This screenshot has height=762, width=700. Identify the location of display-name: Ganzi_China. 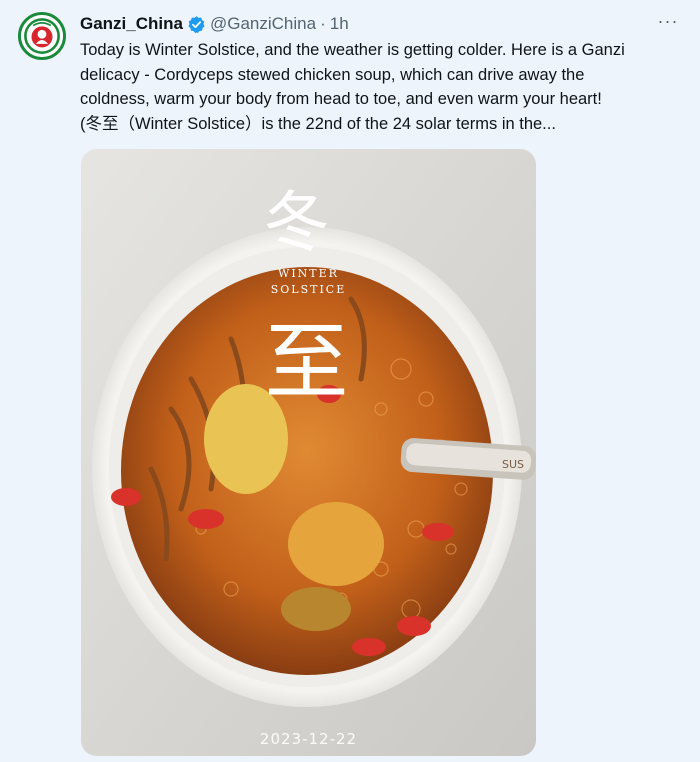
(131, 24).